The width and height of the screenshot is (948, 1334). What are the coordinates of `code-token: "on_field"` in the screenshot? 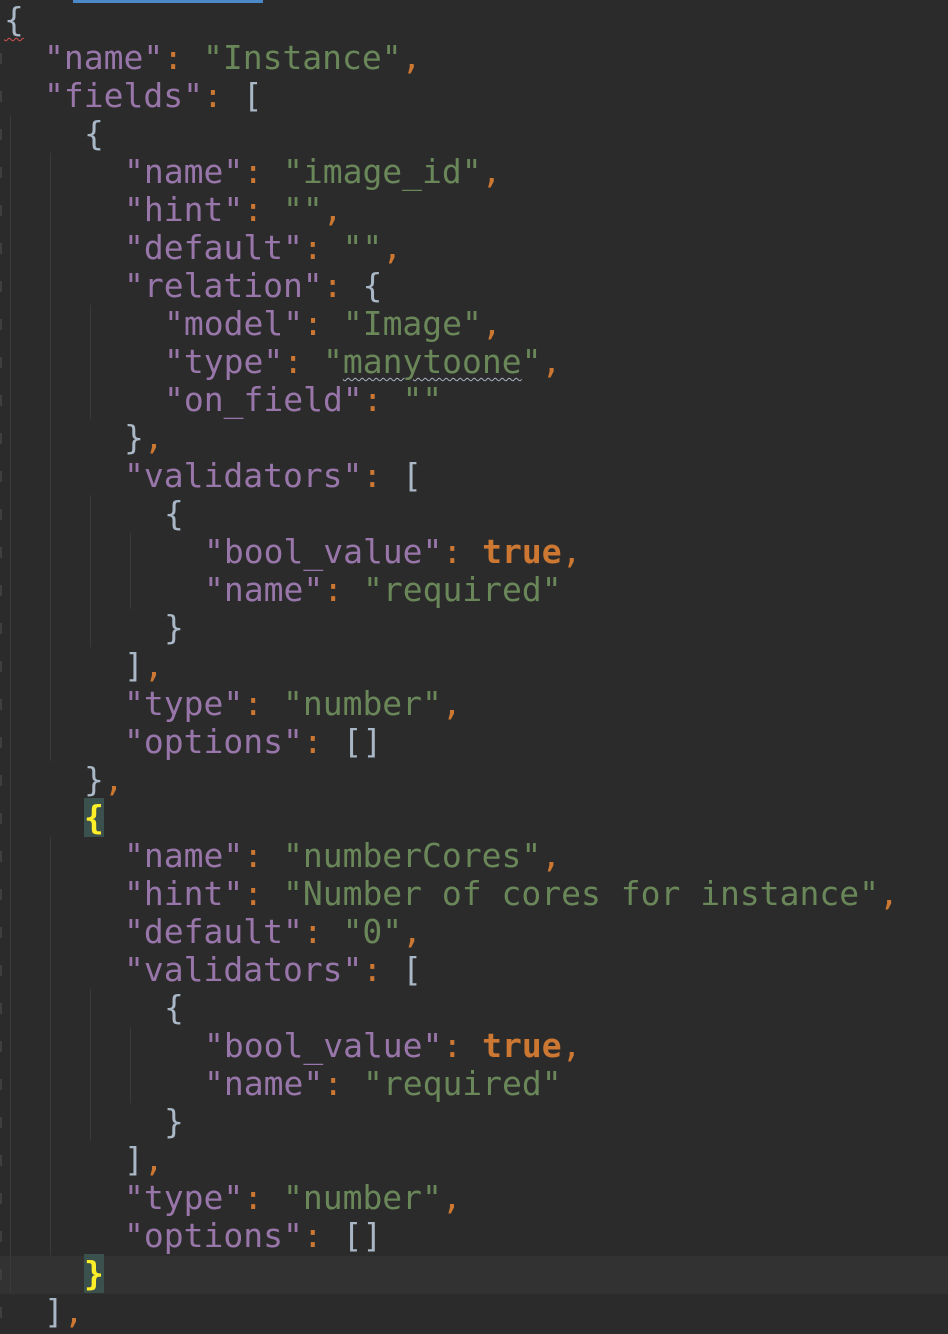 It's located at (263, 399).